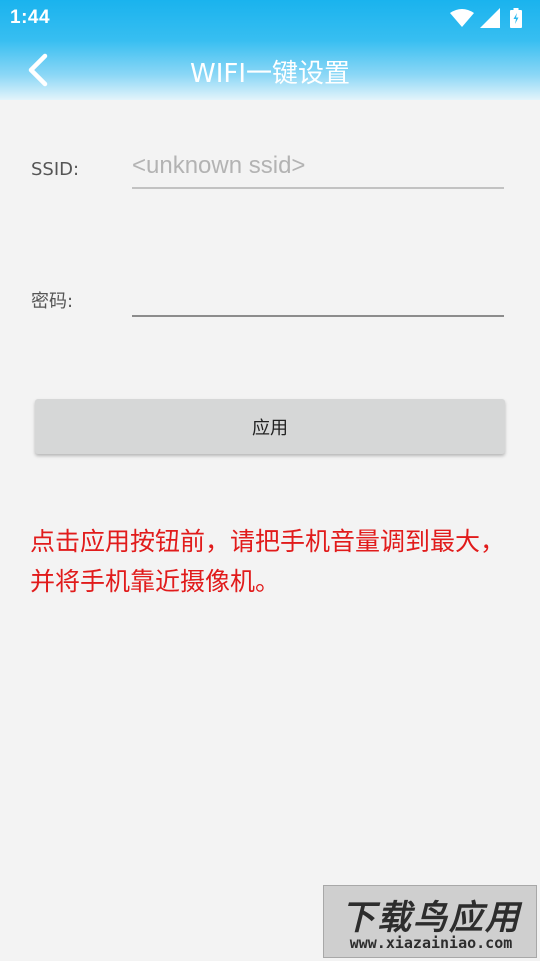 This screenshot has width=540, height=961. What do you see at coordinates (55, 169) in the screenshot?
I see `ssid-label: SSID:` at bounding box center [55, 169].